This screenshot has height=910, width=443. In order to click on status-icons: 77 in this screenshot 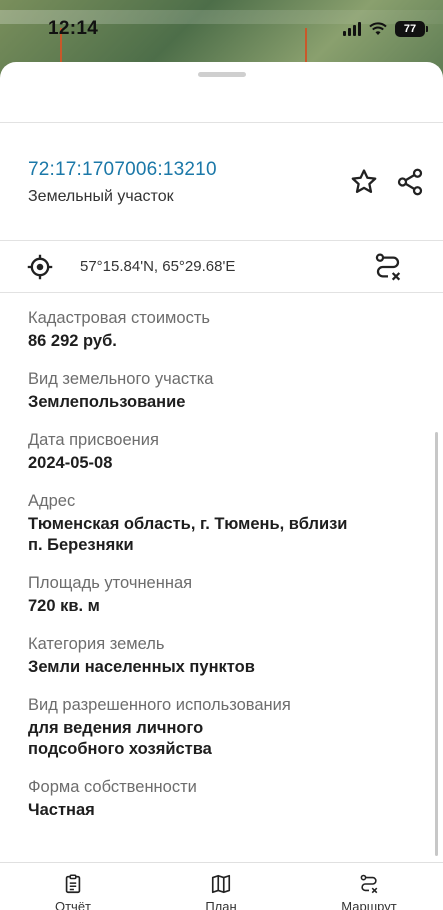, I will do `click(385, 29)`.